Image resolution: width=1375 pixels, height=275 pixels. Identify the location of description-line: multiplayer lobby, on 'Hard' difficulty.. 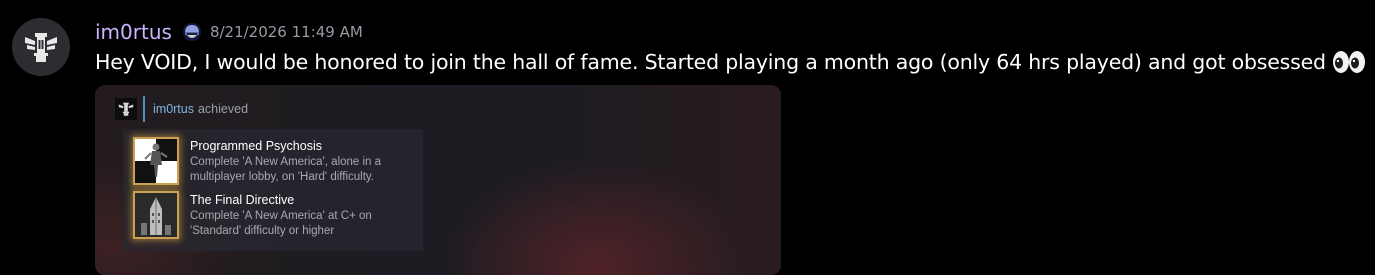
(282, 177).